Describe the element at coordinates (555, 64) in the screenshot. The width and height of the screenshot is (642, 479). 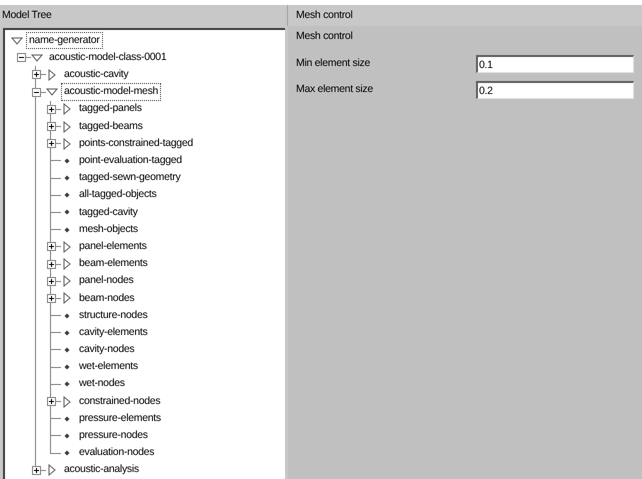
I see `input-field: 0.1` at that location.